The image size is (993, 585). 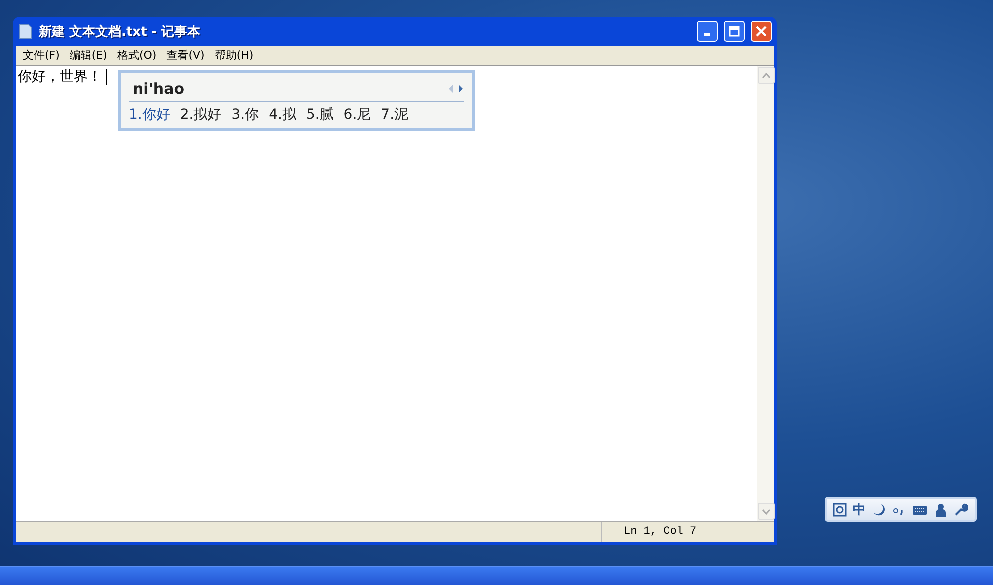 I want to click on user-icon, so click(x=941, y=509).